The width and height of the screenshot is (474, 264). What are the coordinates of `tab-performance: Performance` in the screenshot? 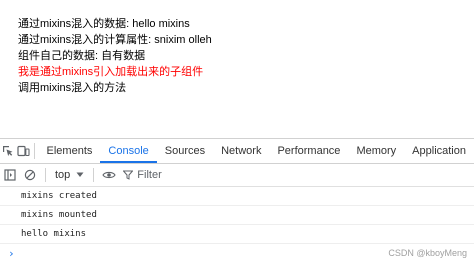 It's located at (308, 151).